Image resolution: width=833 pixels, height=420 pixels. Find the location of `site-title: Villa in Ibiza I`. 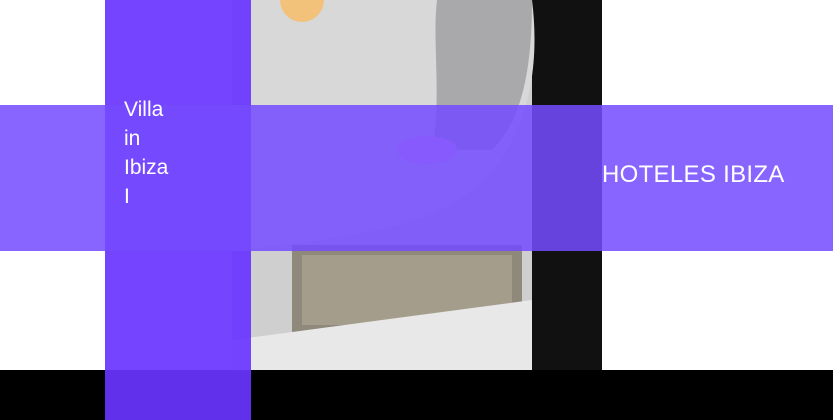

site-title: Villa in Ibiza I is located at coordinates (154, 153).